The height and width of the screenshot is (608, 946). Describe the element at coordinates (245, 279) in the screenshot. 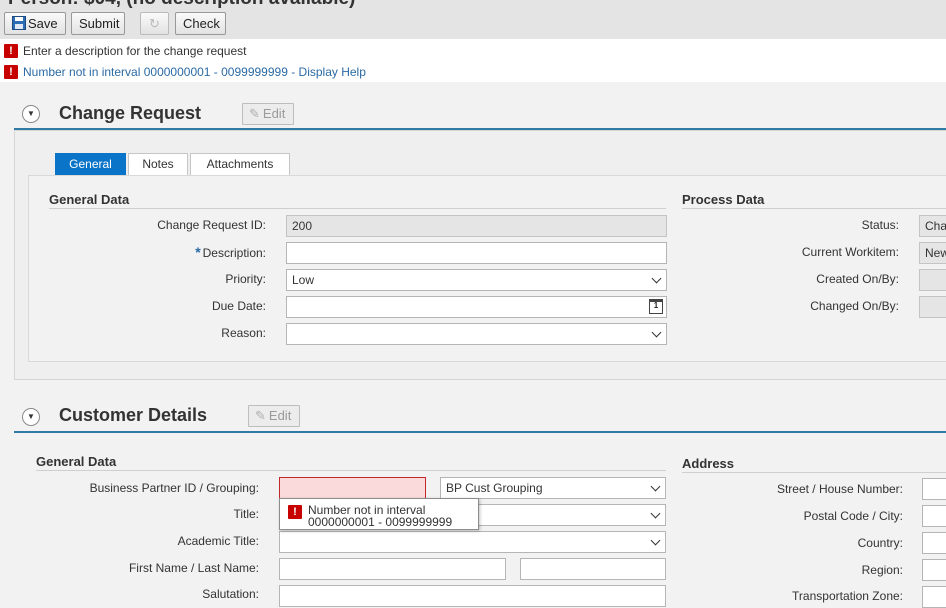

I see `priority-label: Priority:` at that location.